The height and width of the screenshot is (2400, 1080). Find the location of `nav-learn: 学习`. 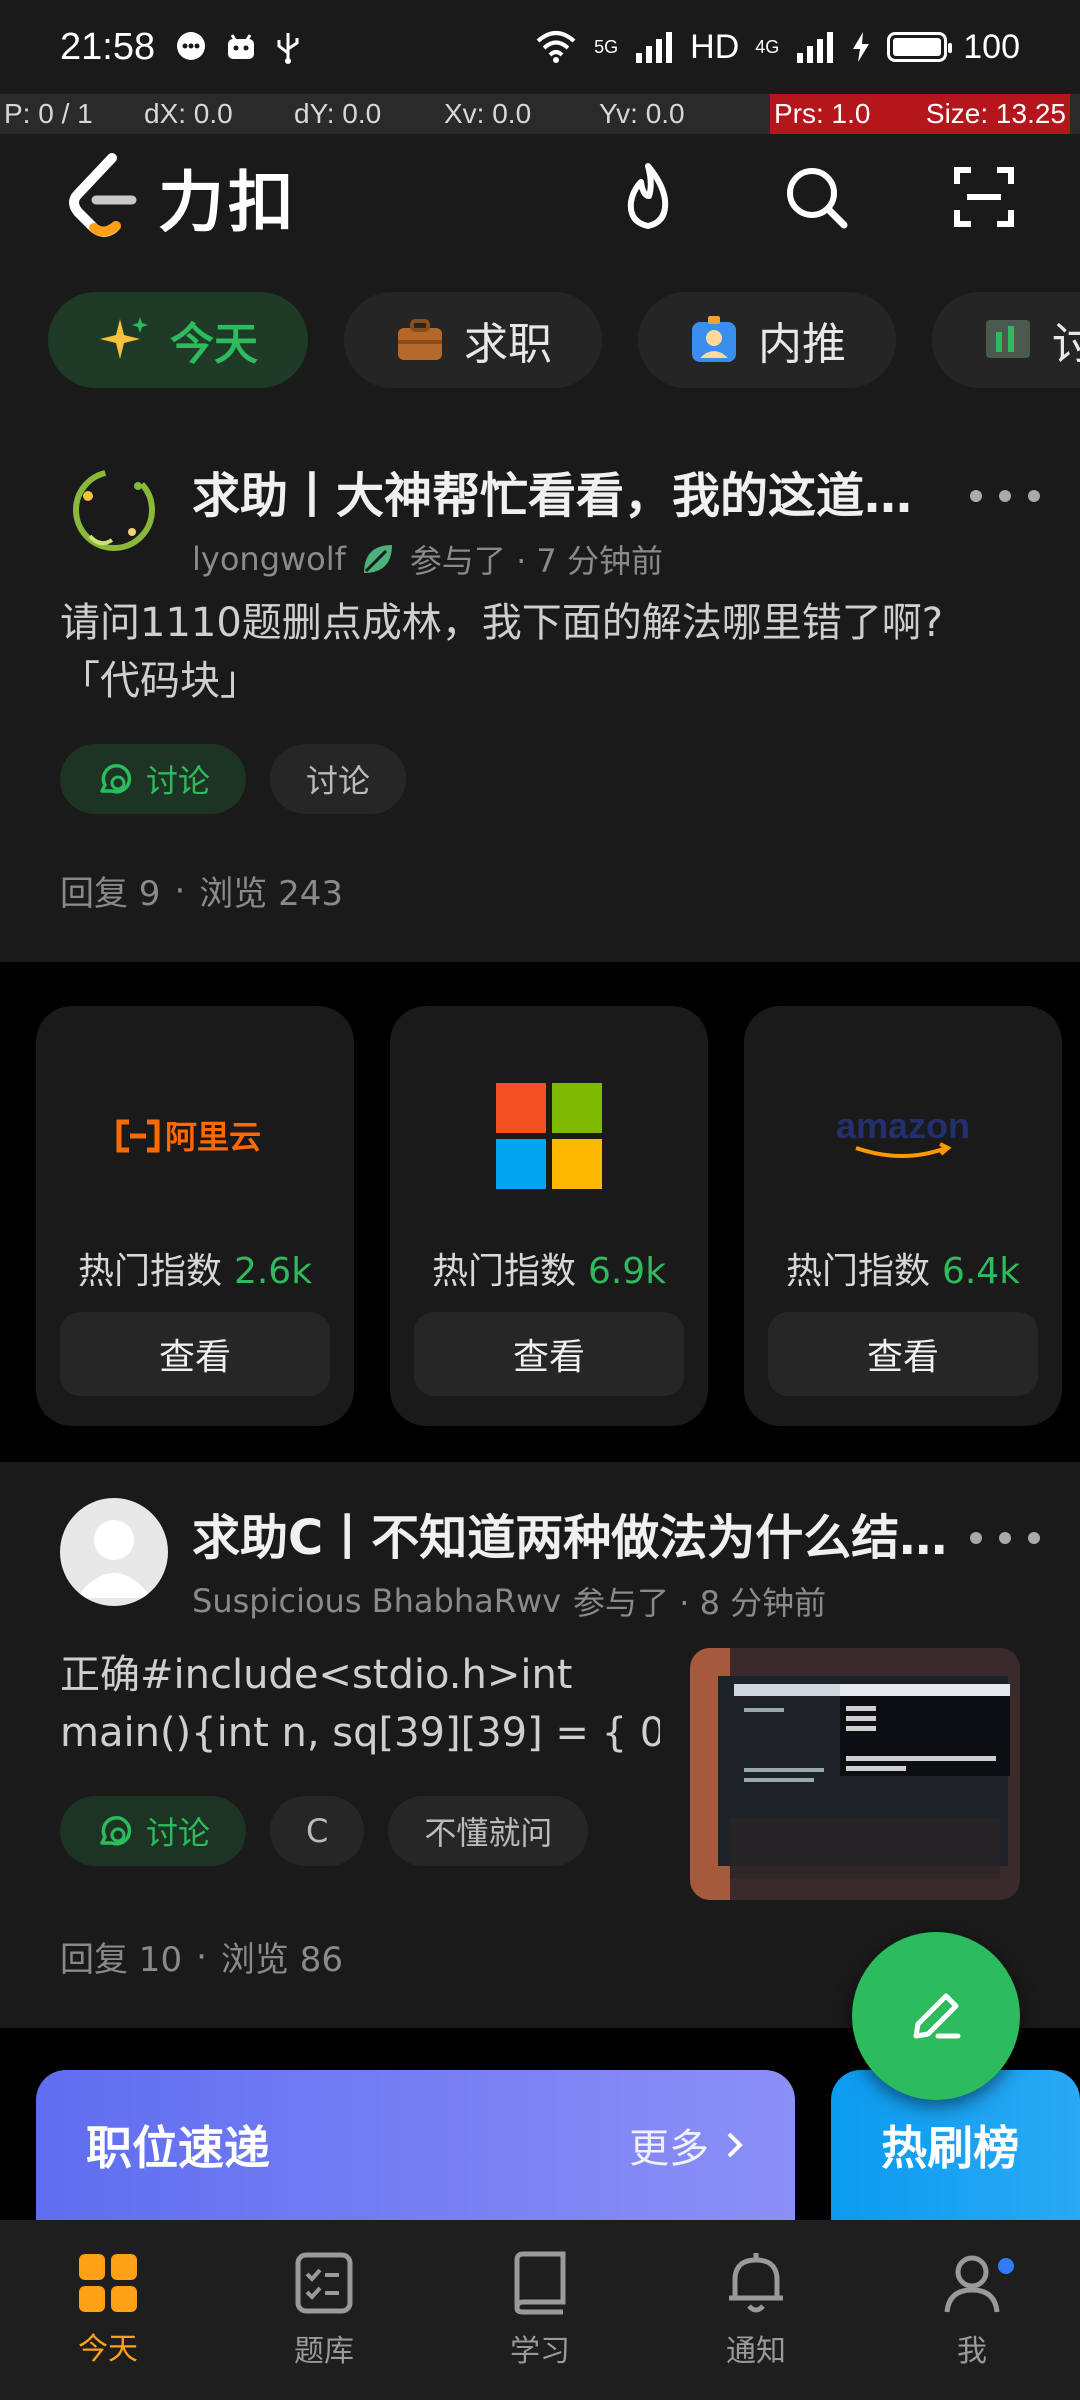

nav-learn: 学习 is located at coordinates (540, 2310).